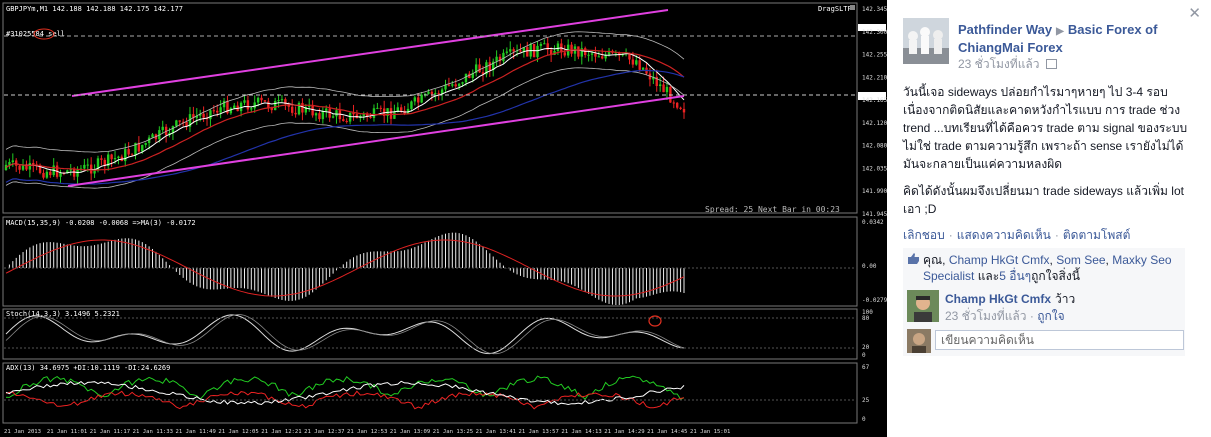 This screenshot has width=1211, height=437. I want to click on liker-link-2: Som See, so click(1080, 260).